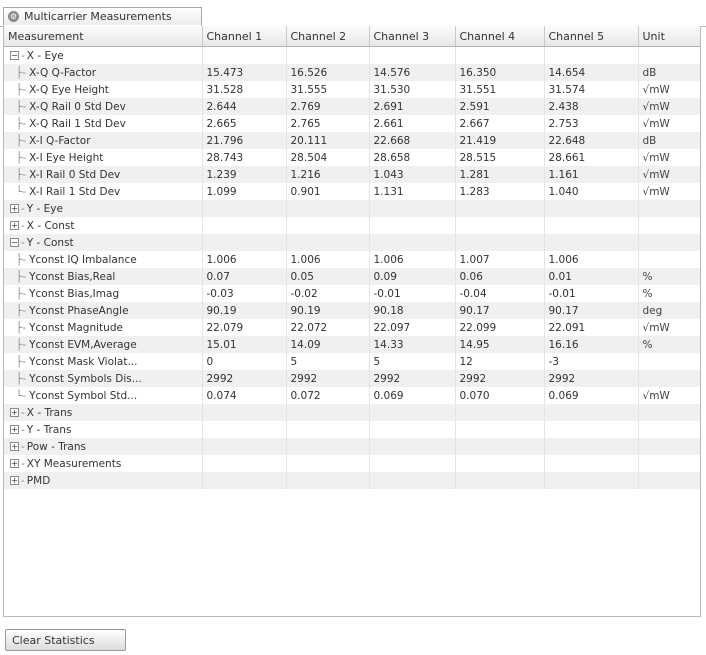 The image size is (706, 655). What do you see at coordinates (244, 276) in the screenshot?
I see `channel-1-value: 0.07` at bounding box center [244, 276].